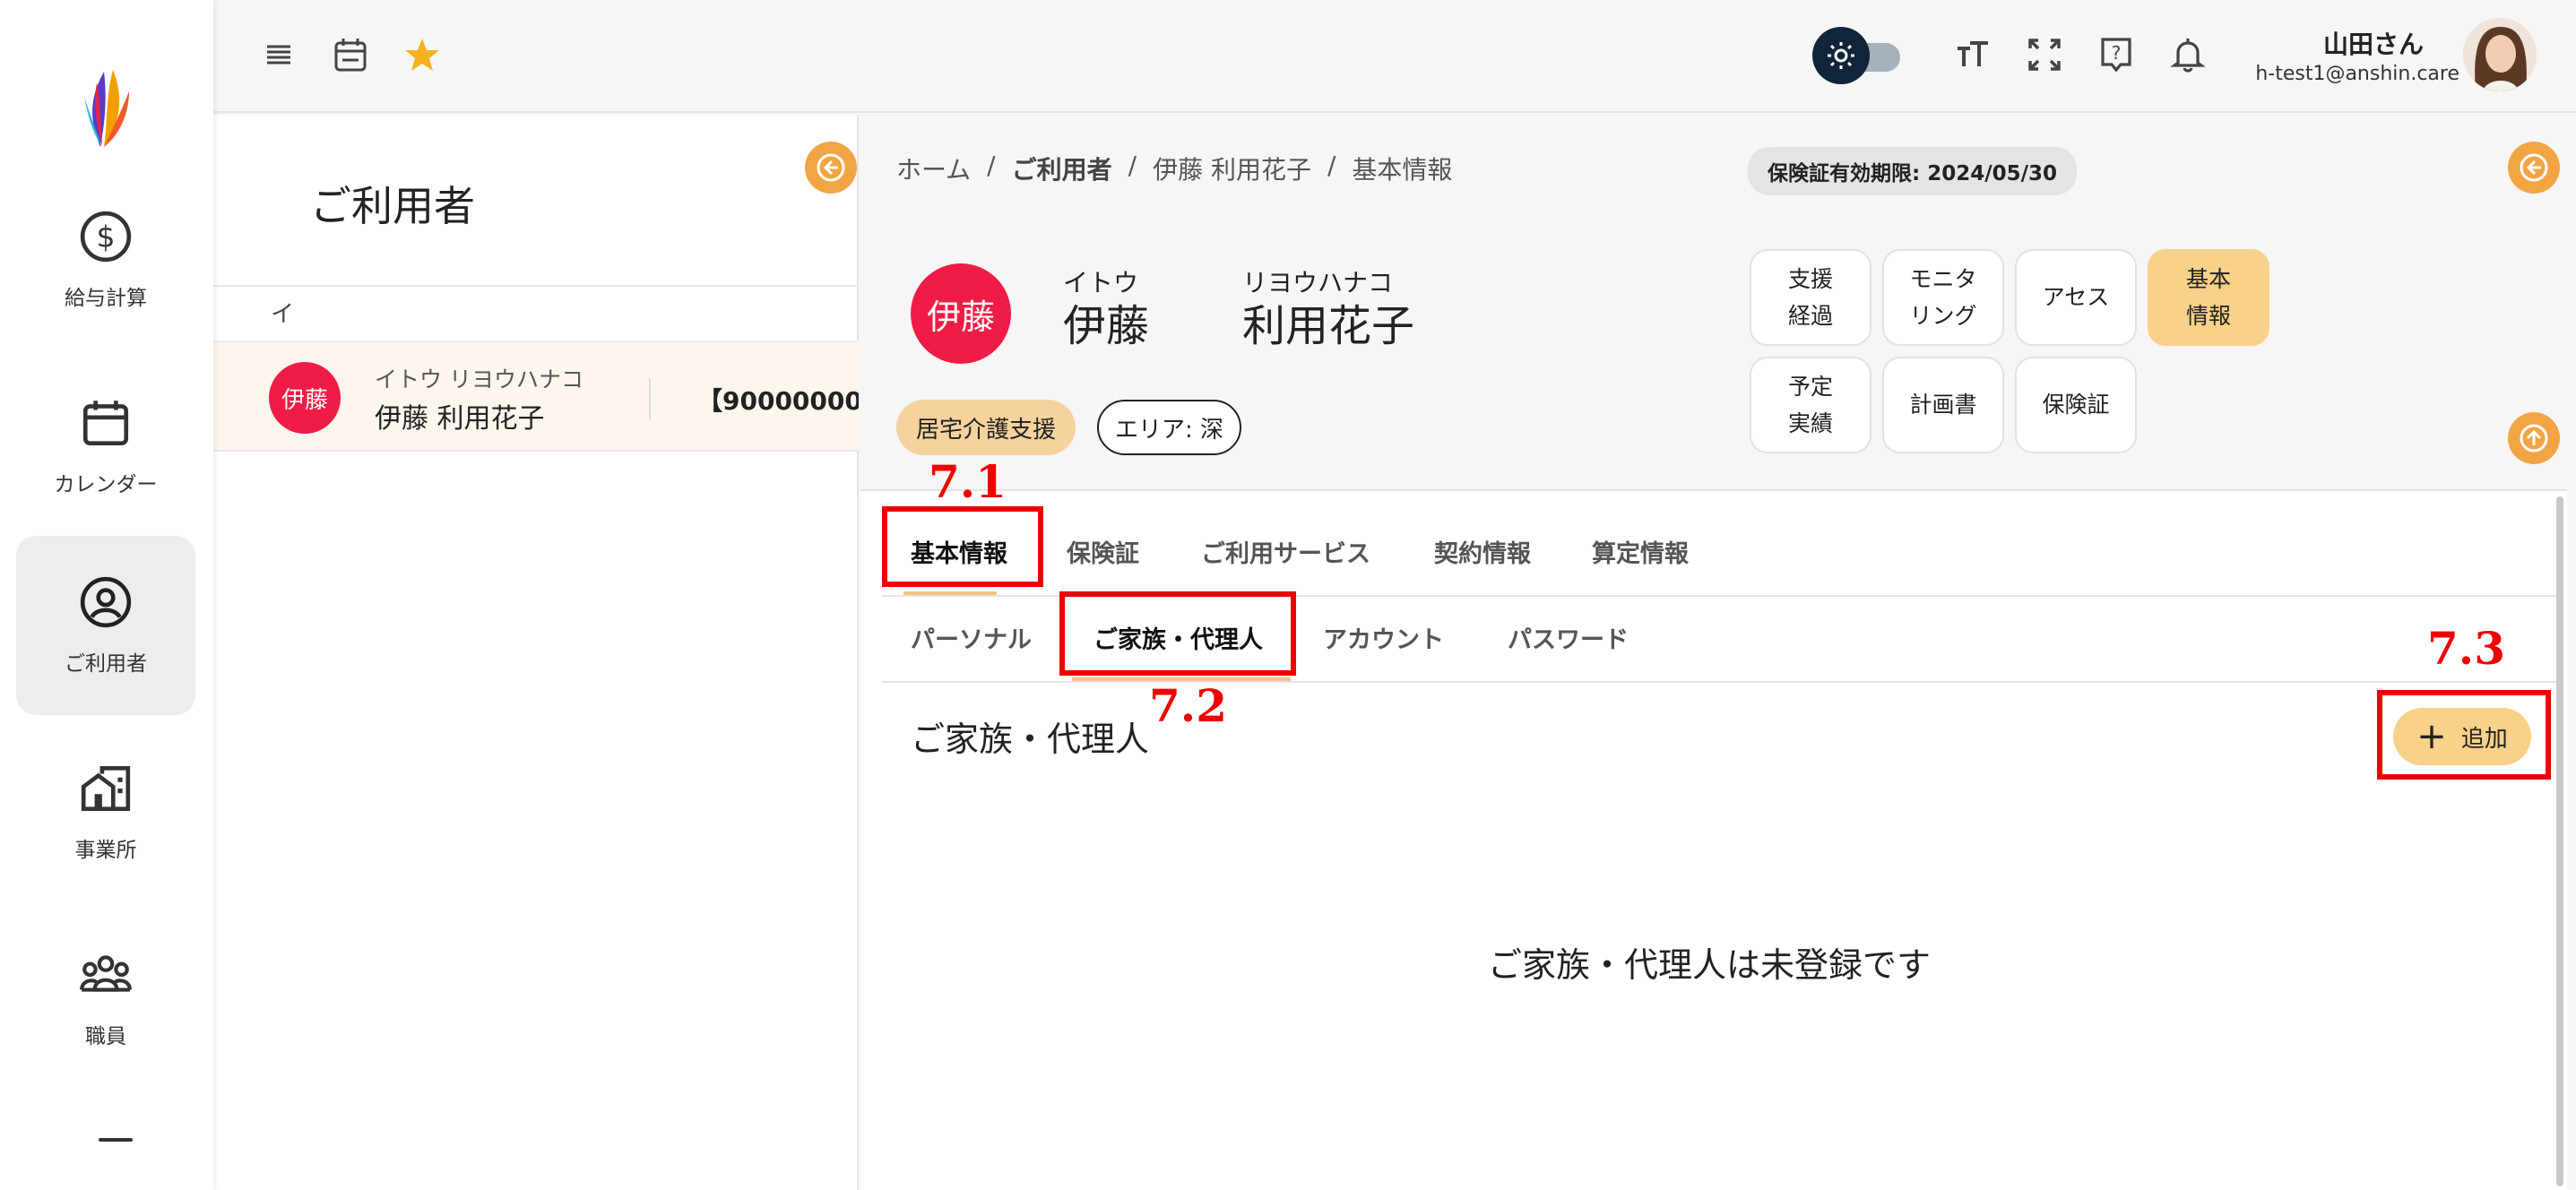 Image resolution: width=2576 pixels, height=1190 pixels. I want to click on arrow-up-icon, so click(2534, 439).